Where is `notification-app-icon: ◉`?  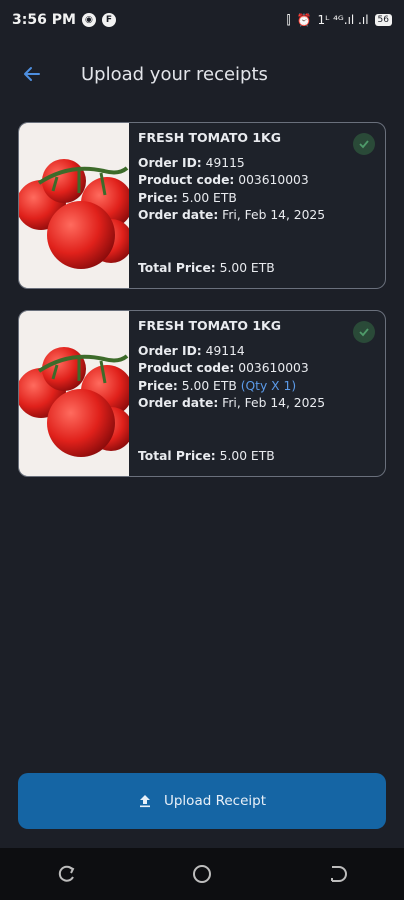 notification-app-icon: ◉ is located at coordinates (88, 20).